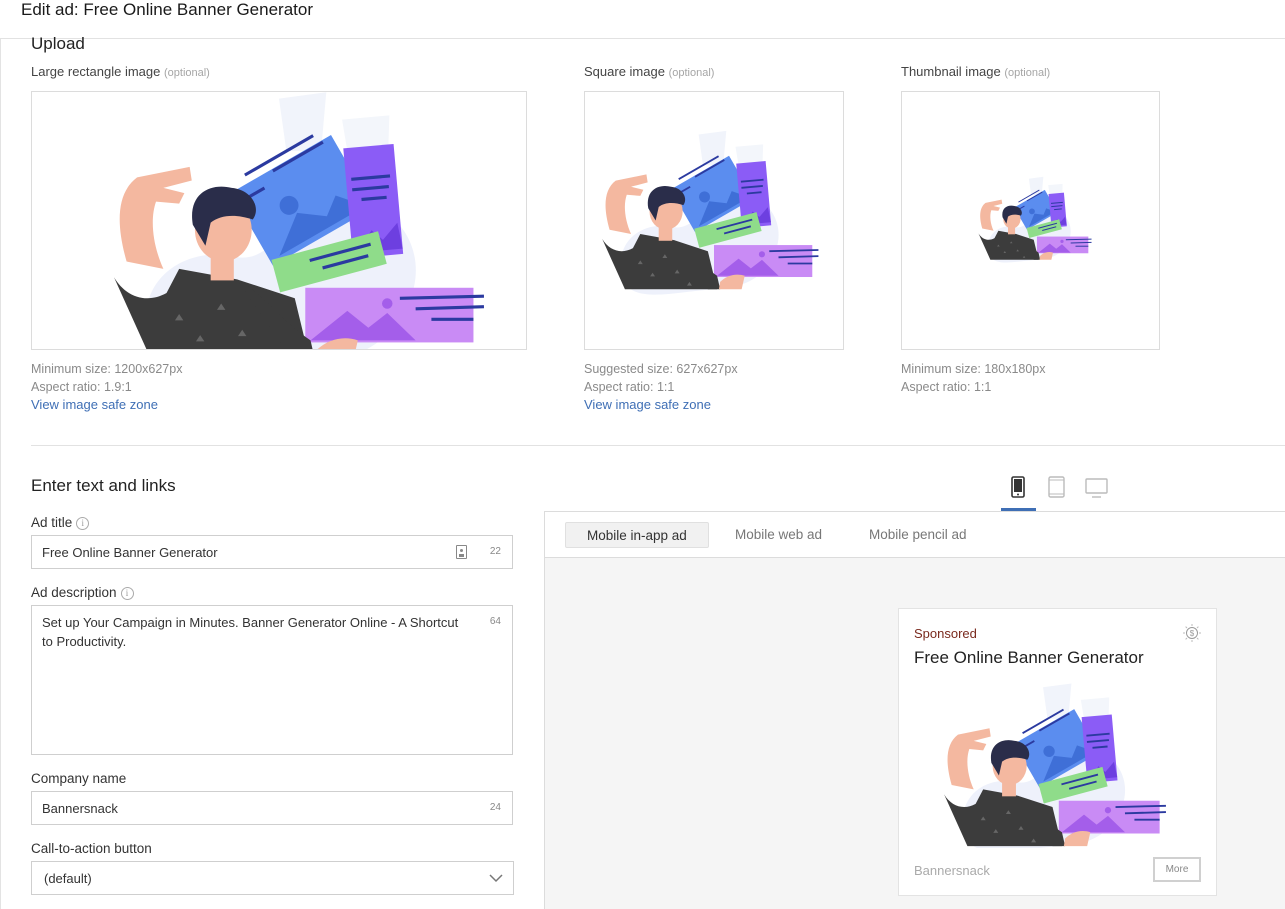 Image resolution: width=1285 pixels, height=909 pixels. What do you see at coordinates (79, 778) in the screenshot?
I see `company-name-label: Company name` at bounding box center [79, 778].